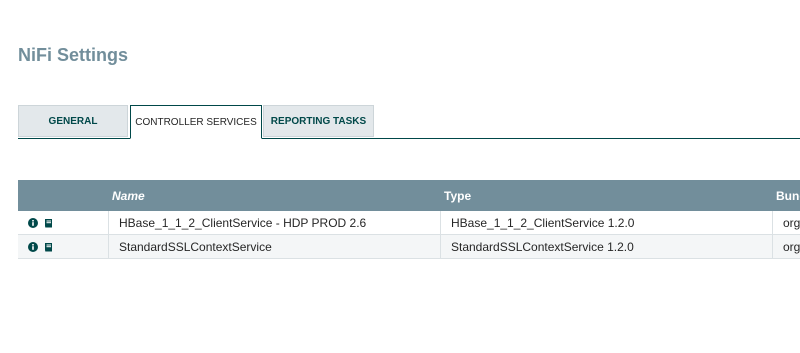  What do you see at coordinates (457, 195) in the screenshot?
I see `column-header-type: Type` at bounding box center [457, 195].